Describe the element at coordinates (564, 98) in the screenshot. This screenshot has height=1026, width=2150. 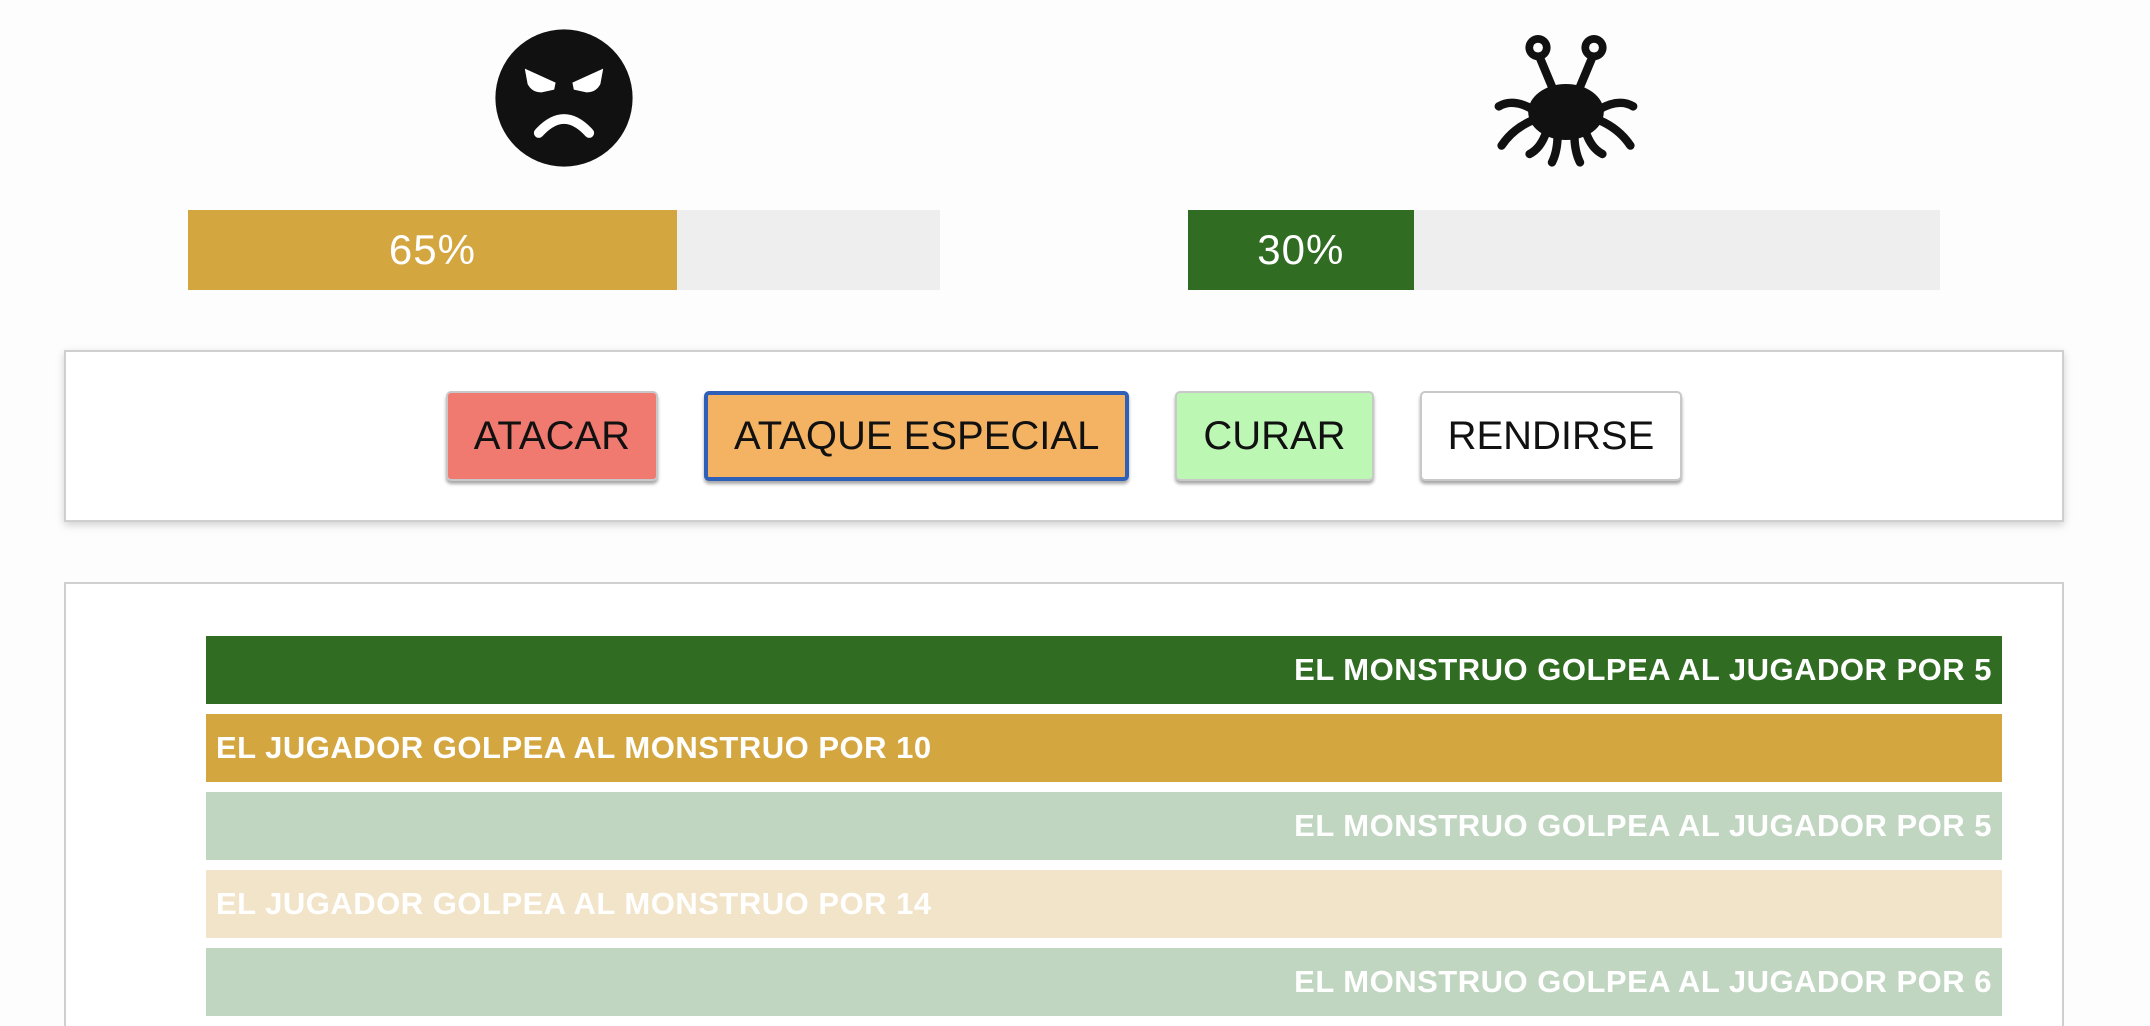
I see `angry-face-icon` at that location.